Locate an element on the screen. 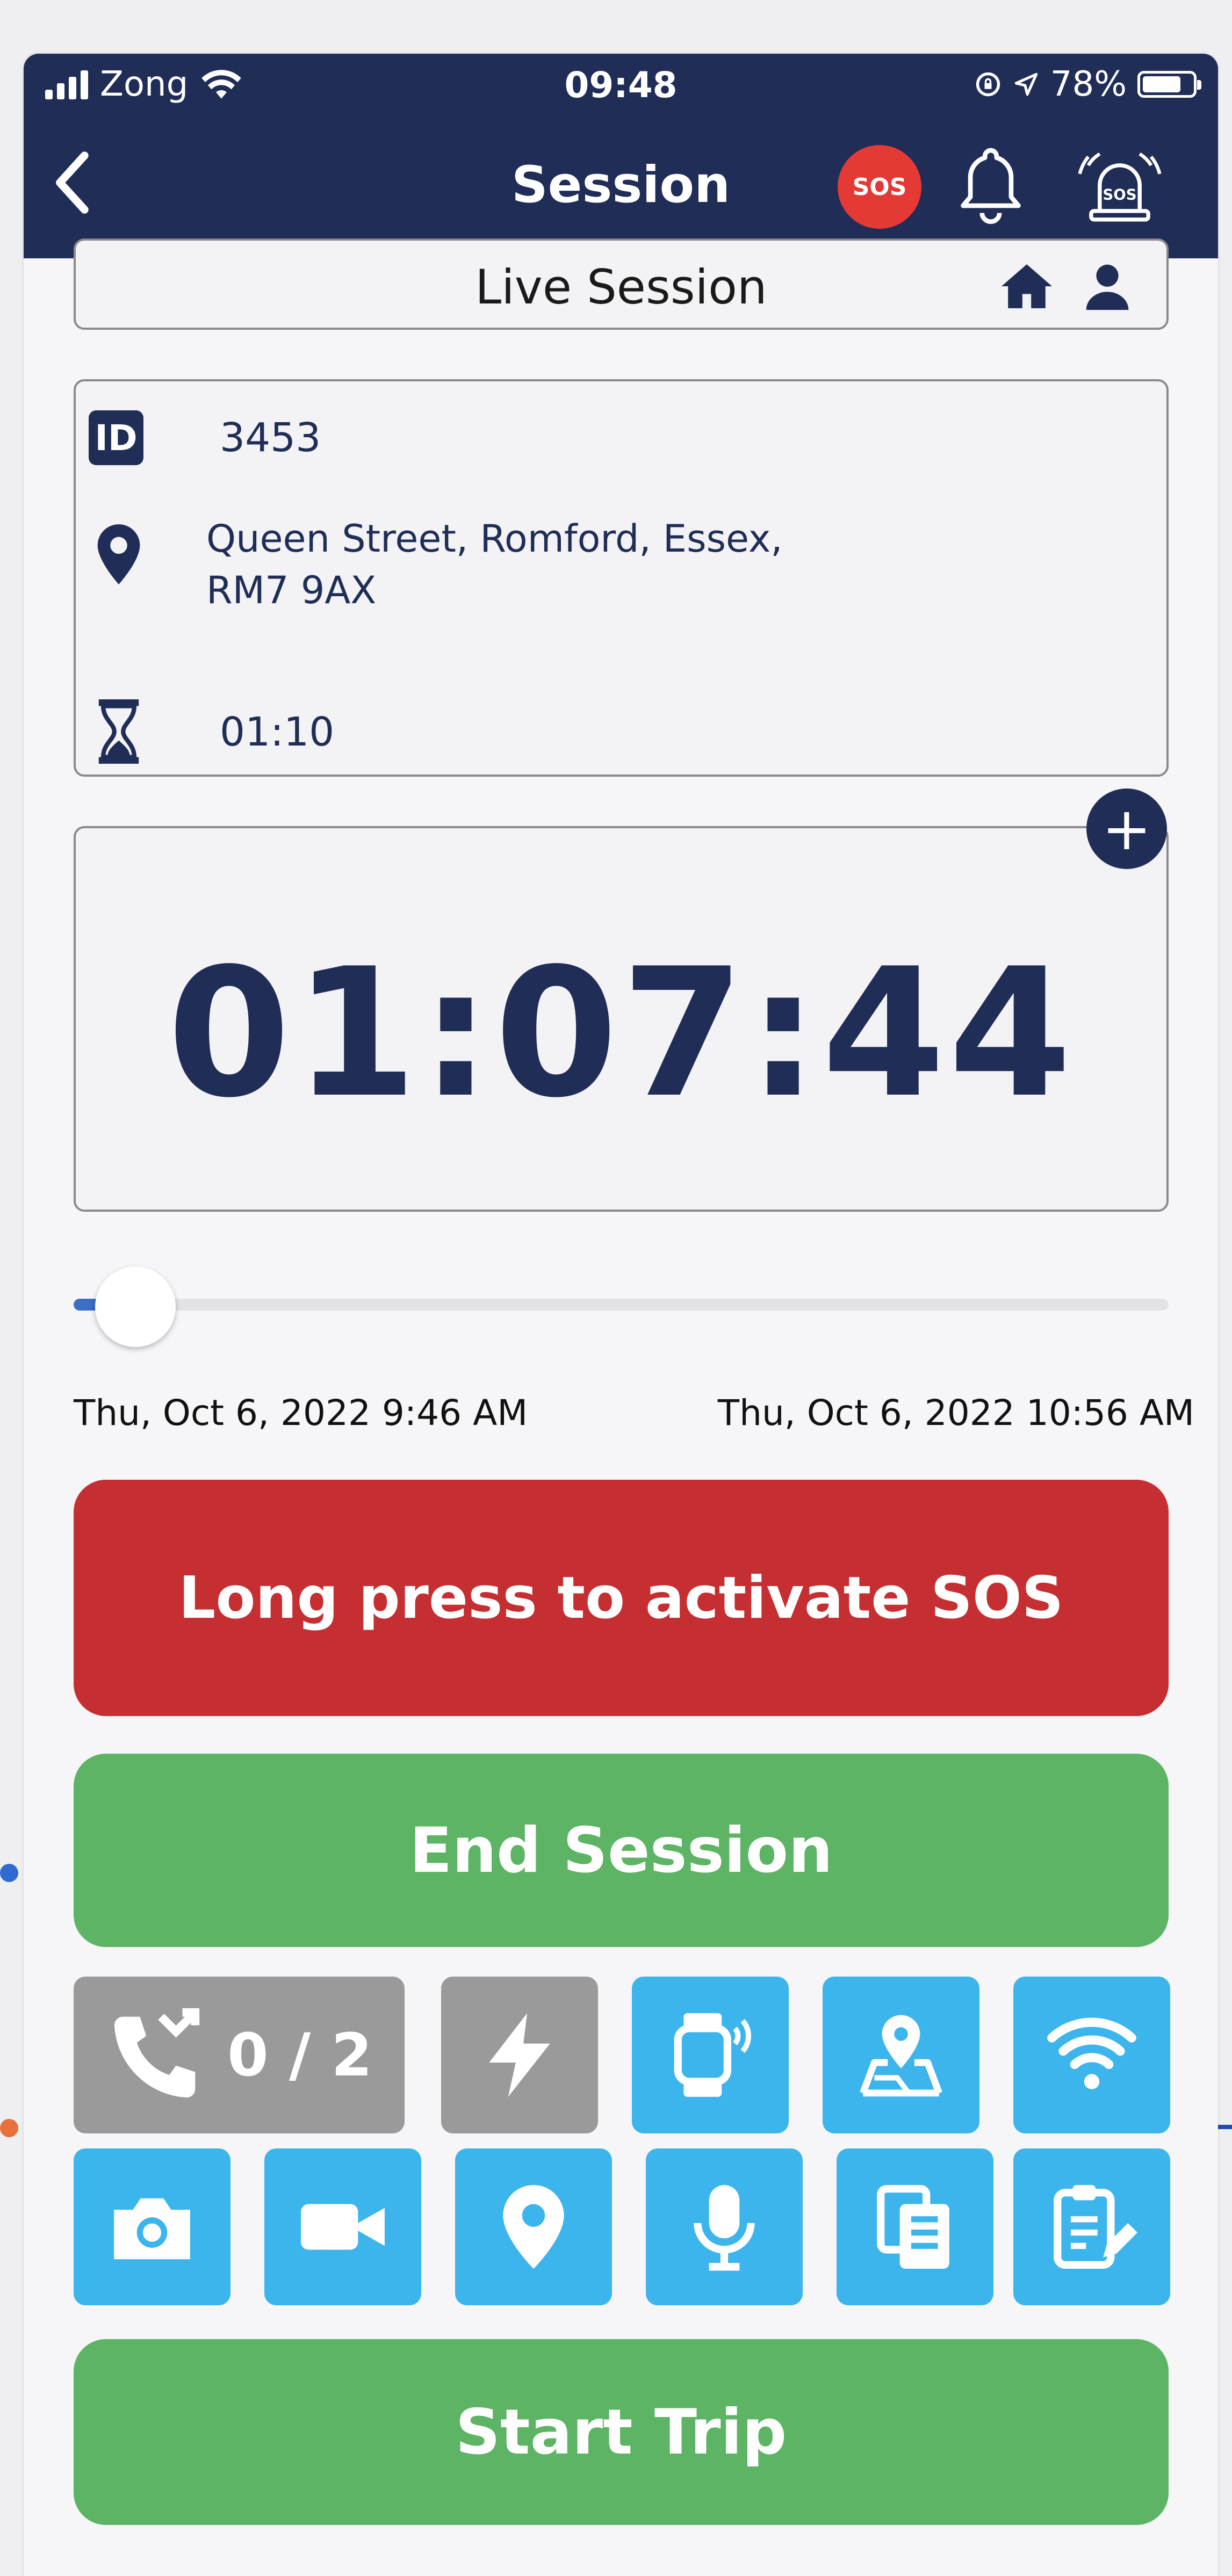 Image resolution: width=1232 pixels, height=2576 pixels. address-line-1: Queen Street, Romford, Essex, is located at coordinates (494, 539).